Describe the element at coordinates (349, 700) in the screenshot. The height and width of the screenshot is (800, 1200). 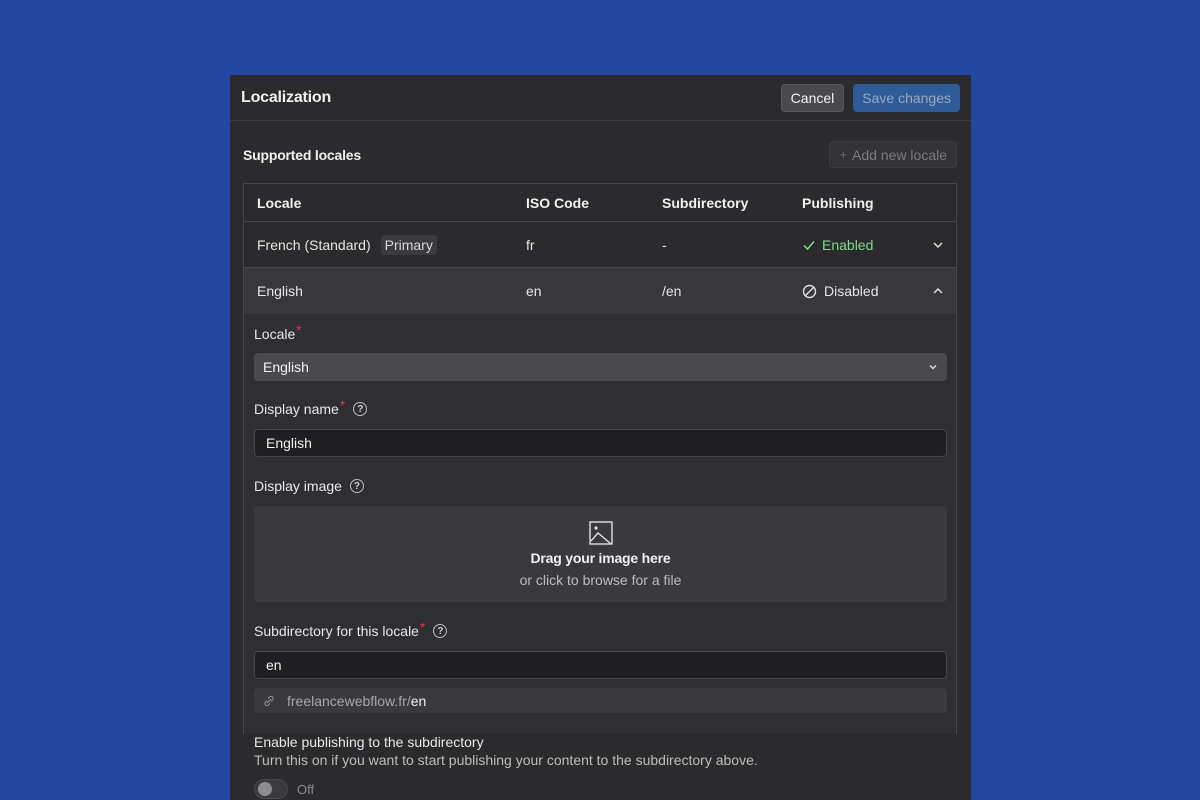
I see `url-base: freelancewebflow.fr/` at that location.